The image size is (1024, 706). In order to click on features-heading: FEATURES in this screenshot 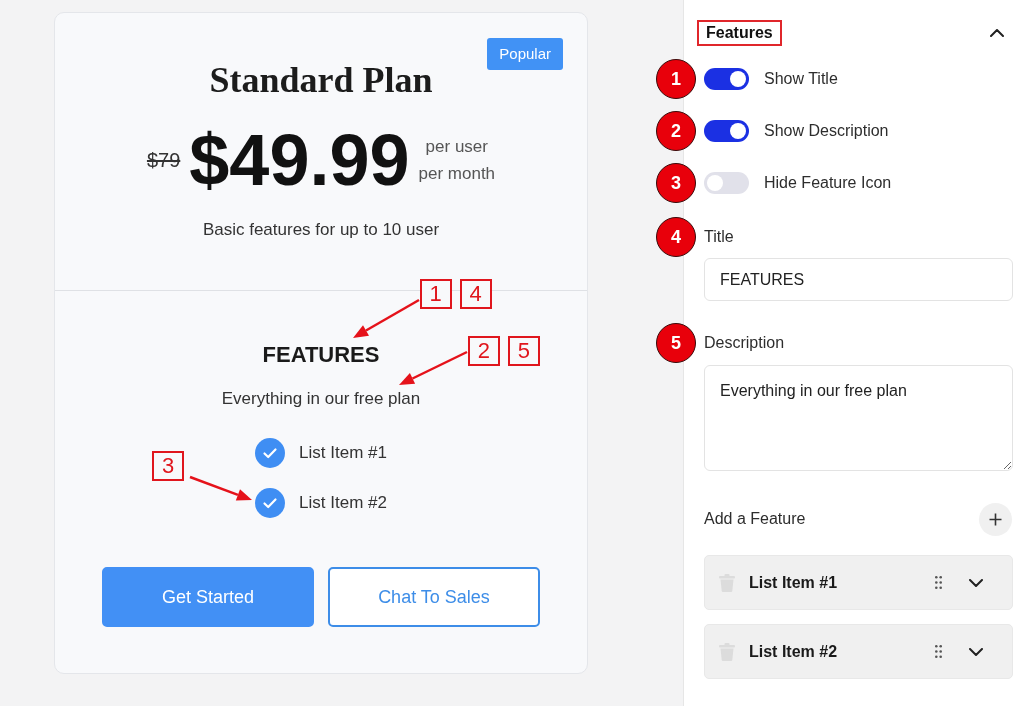, I will do `click(321, 355)`.